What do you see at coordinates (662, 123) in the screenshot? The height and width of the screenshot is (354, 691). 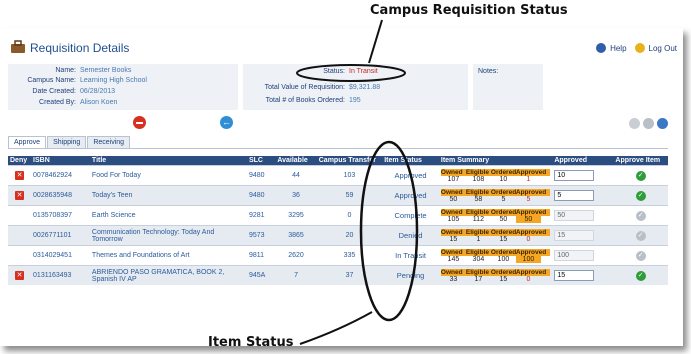 I see `refresh-icon` at bounding box center [662, 123].